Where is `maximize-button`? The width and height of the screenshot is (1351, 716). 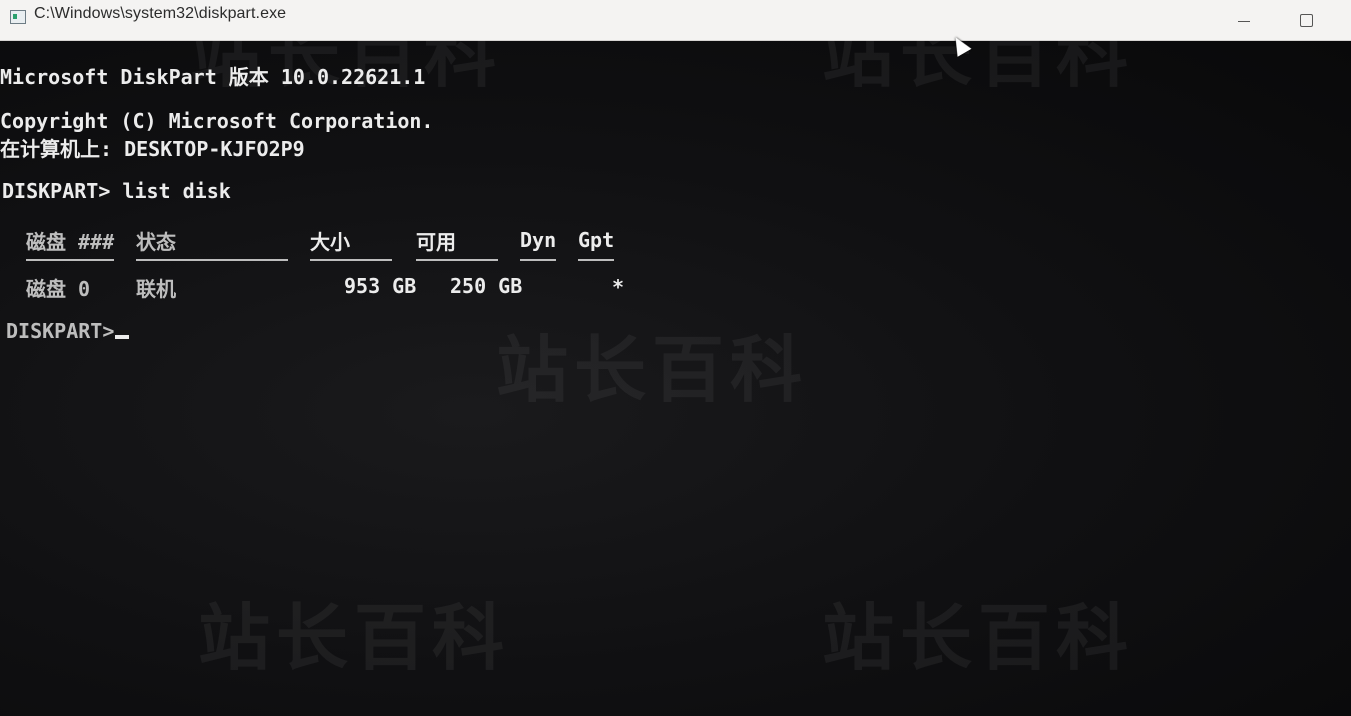 maximize-button is located at coordinates (1306, 20).